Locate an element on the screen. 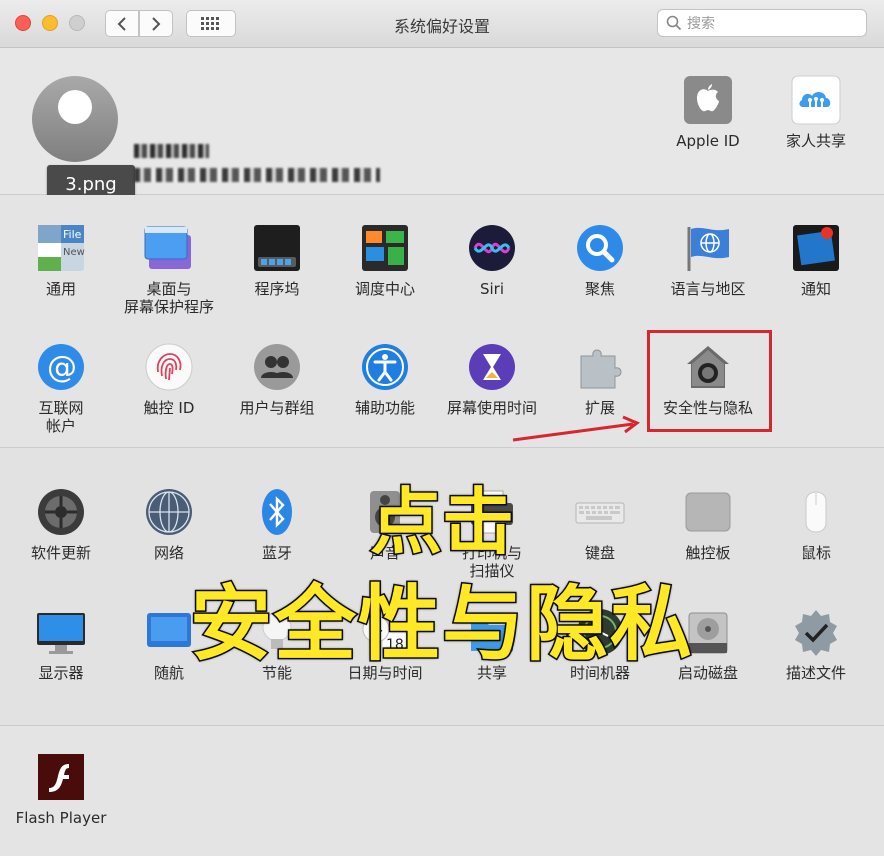  fingerprint-icon is located at coordinates (169, 367).